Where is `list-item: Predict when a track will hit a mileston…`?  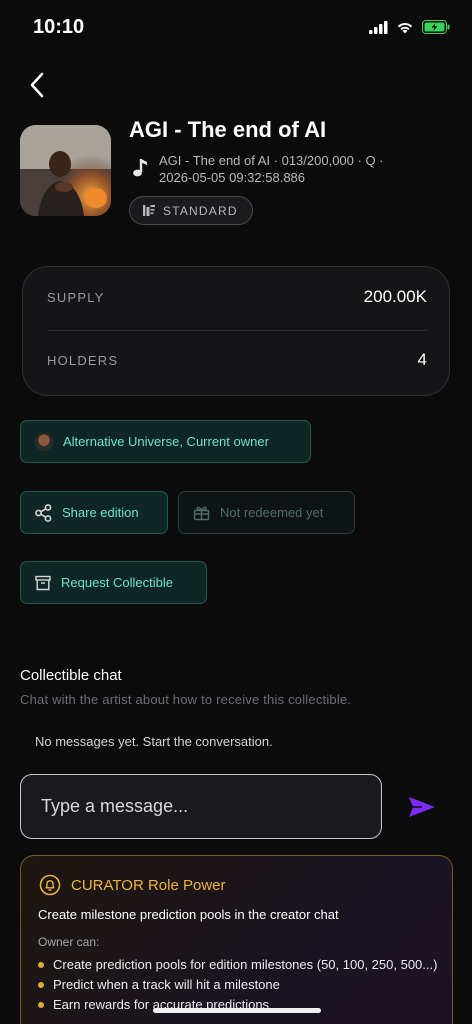
list-item: Predict when a track will hit a mileston… is located at coordinates (238, 985).